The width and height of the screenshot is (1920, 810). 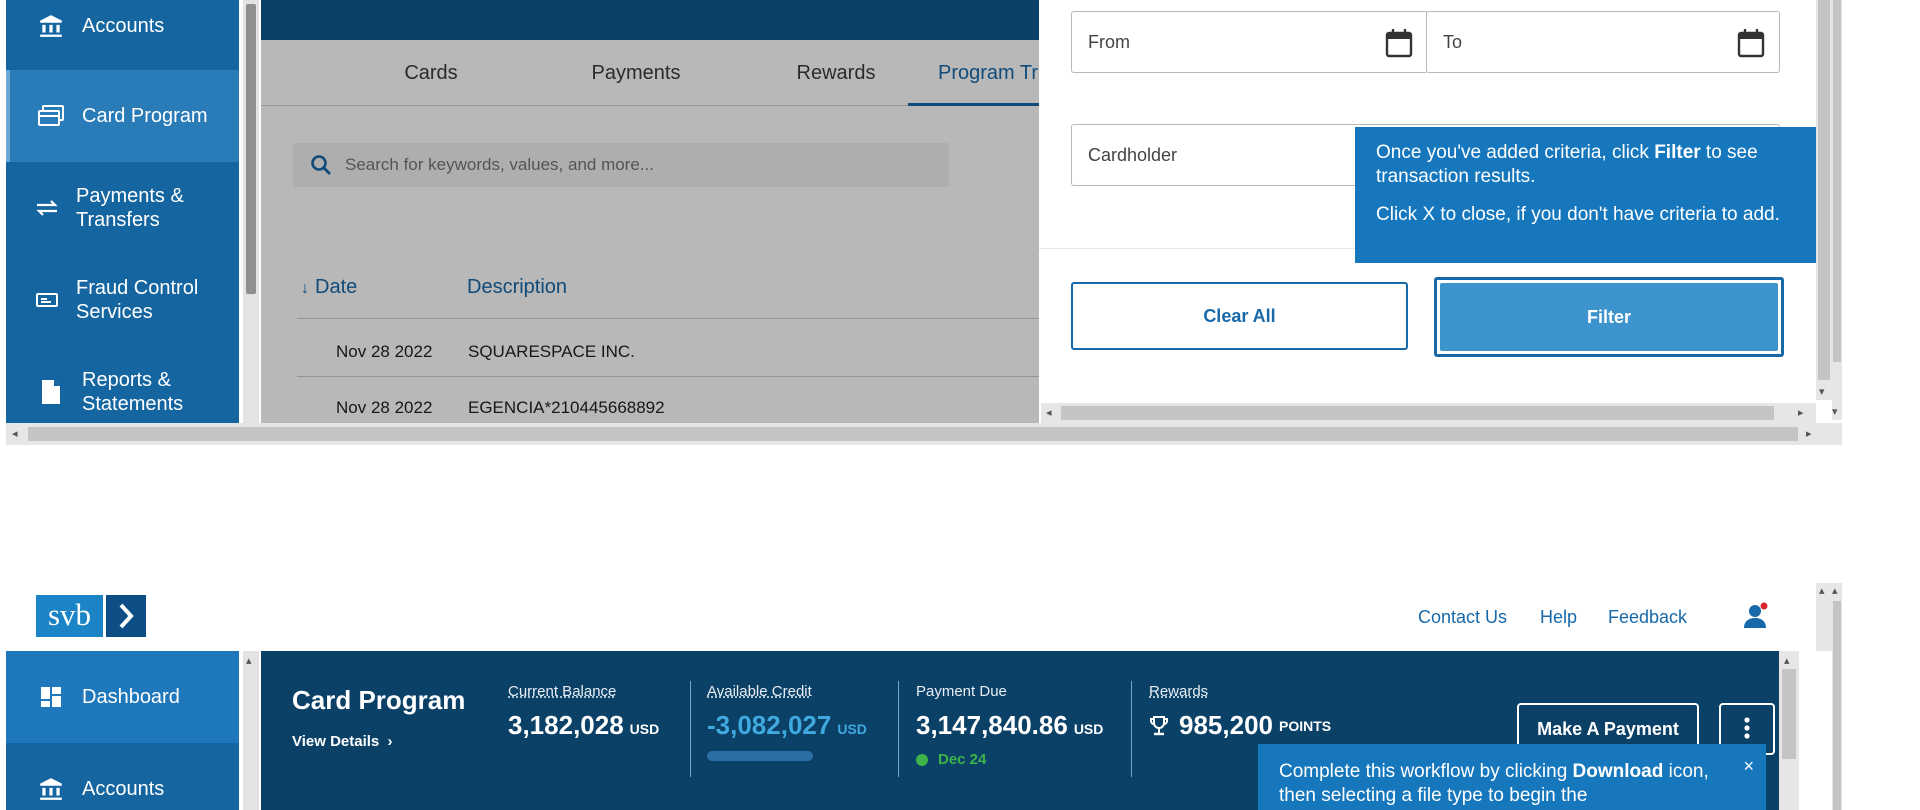 What do you see at coordinates (1747, 727) in the screenshot?
I see `kebab-menu-icon` at bounding box center [1747, 727].